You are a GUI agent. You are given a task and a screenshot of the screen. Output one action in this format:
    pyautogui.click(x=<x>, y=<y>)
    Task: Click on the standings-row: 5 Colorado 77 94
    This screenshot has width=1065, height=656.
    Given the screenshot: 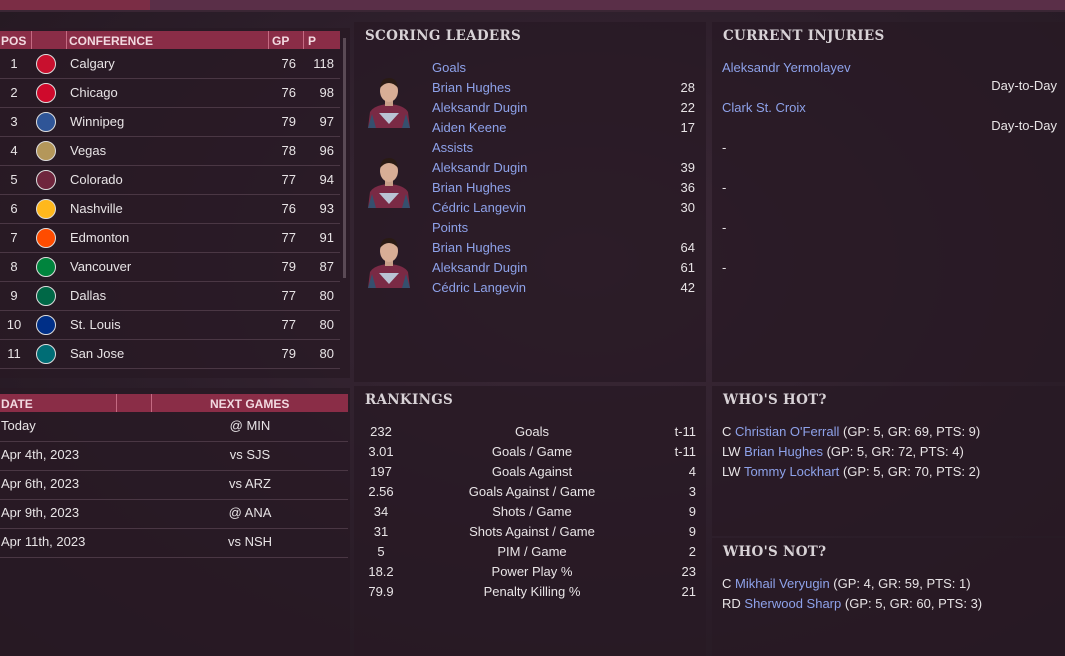 What is the action you would take?
    pyautogui.click(x=170, y=180)
    